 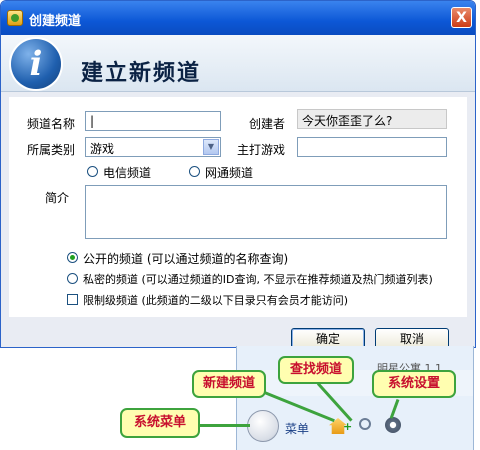 I want to click on banner-title: 建立新频道, so click(x=141, y=73).